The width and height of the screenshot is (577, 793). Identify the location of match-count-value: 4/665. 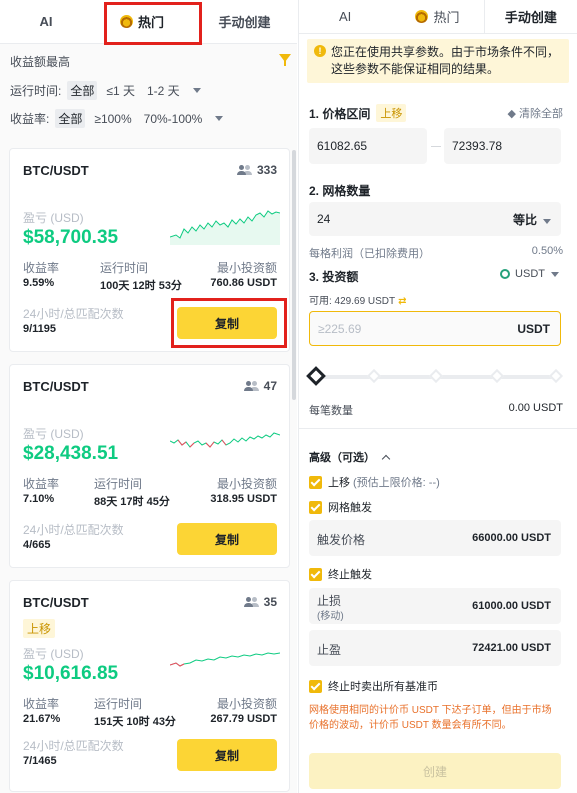
(37, 545).